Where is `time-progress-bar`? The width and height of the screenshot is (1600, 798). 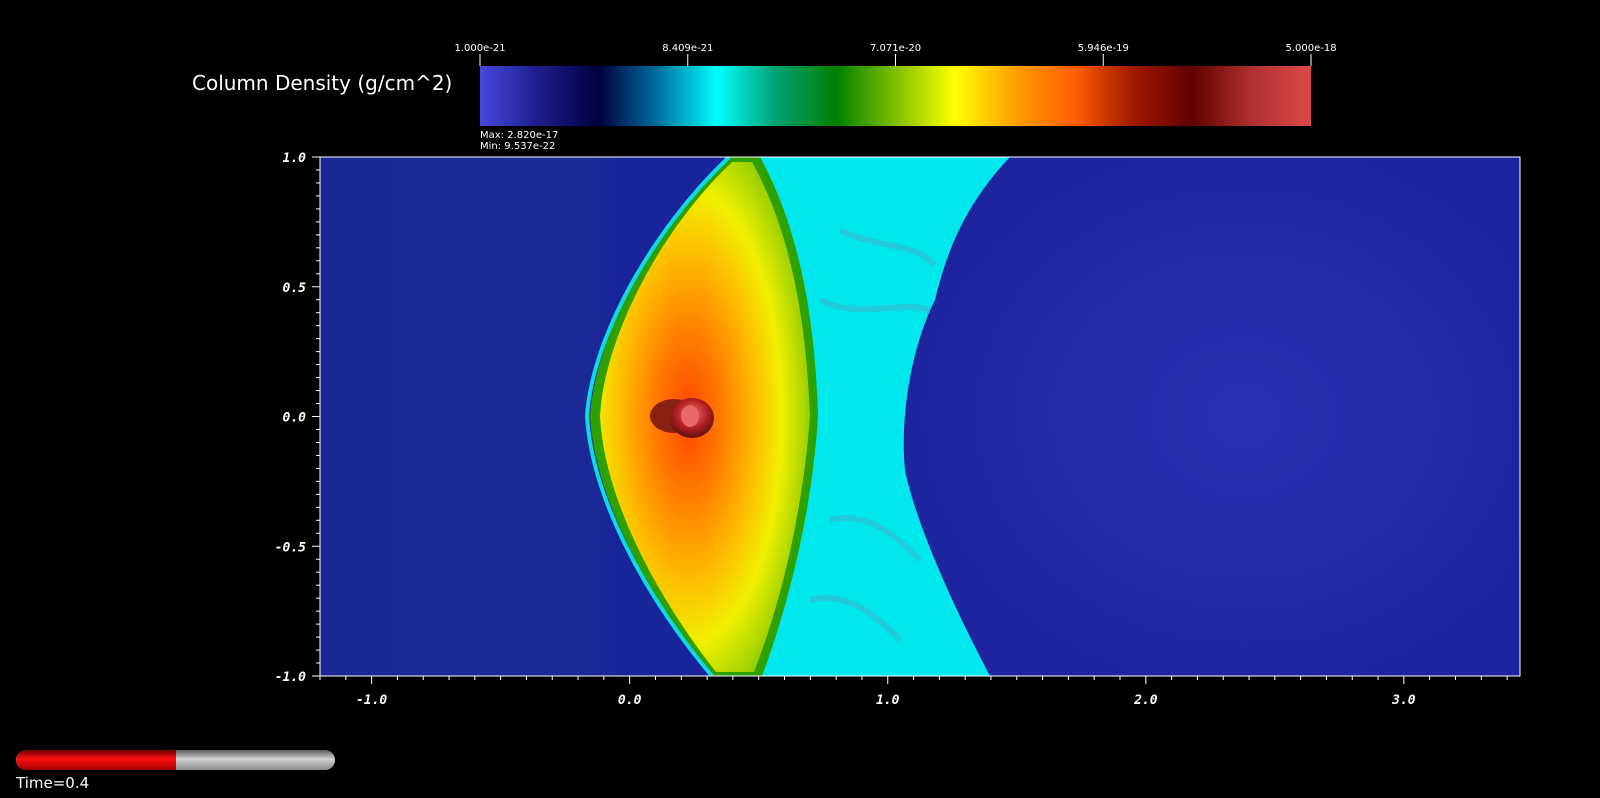 time-progress-bar is located at coordinates (175, 760).